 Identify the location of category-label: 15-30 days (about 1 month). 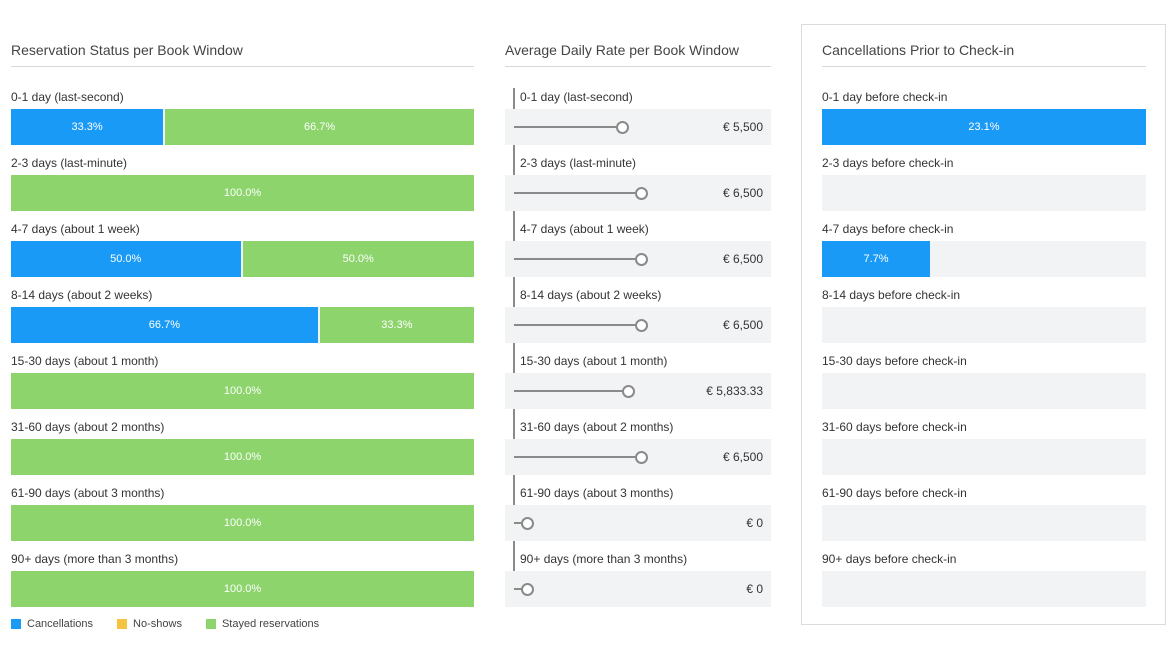
(594, 361).